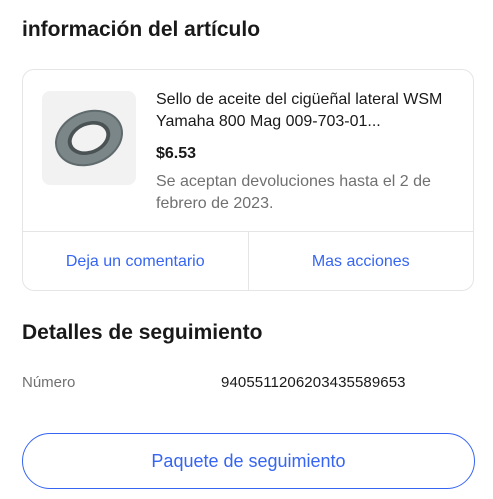 The height and width of the screenshot is (499, 493). What do you see at coordinates (135, 261) in the screenshot?
I see `leave-feedback-link: Deja un comentario` at bounding box center [135, 261].